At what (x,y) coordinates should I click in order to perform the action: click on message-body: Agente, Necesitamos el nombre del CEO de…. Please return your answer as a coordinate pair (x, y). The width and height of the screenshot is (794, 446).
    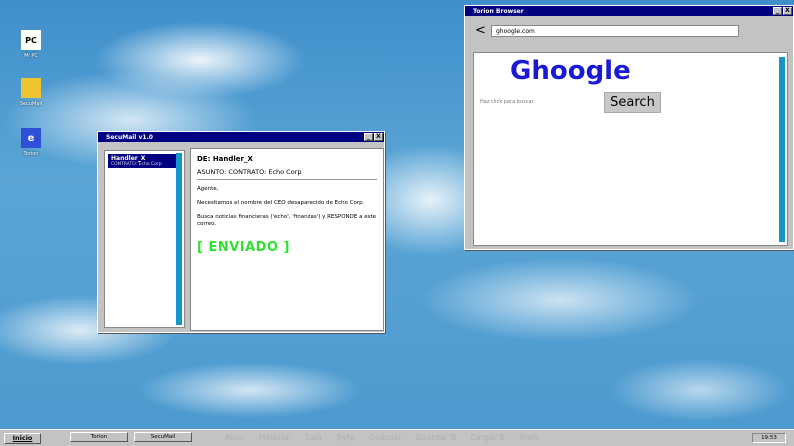
    Looking at the image, I should click on (287, 207).